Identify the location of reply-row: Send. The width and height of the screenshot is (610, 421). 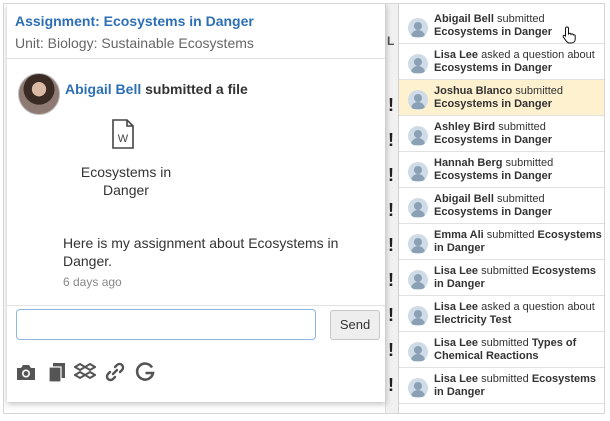
(199, 327).